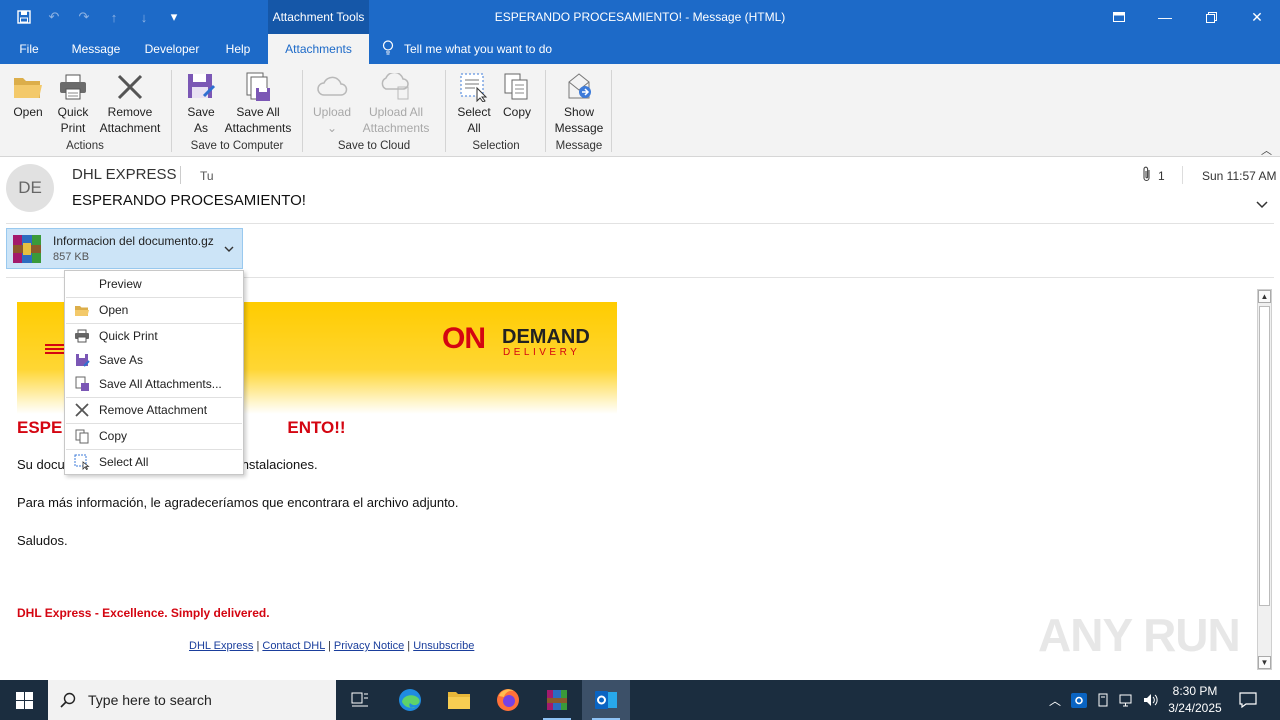 This screenshot has height=720, width=1280. Describe the element at coordinates (396, 103) in the screenshot. I see `upload-all-attachments-button: Upload All Attachments` at that location.